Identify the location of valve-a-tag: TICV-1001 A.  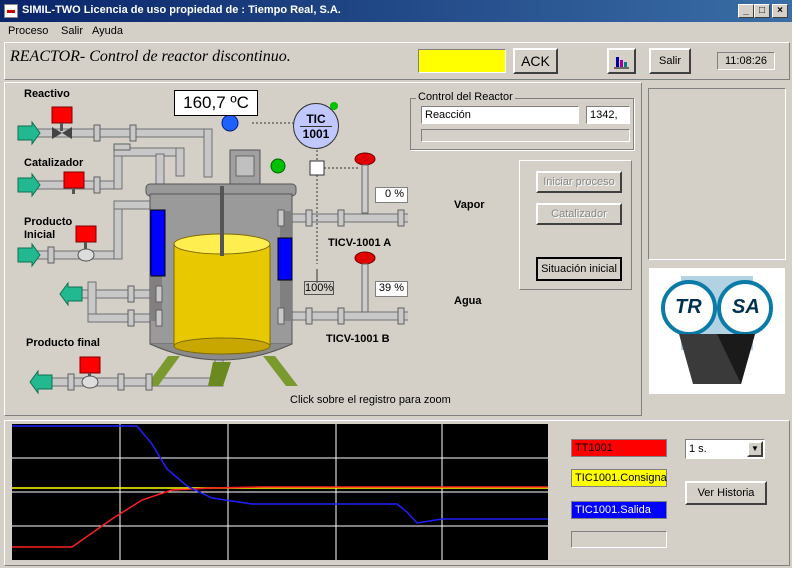
(360, 243).